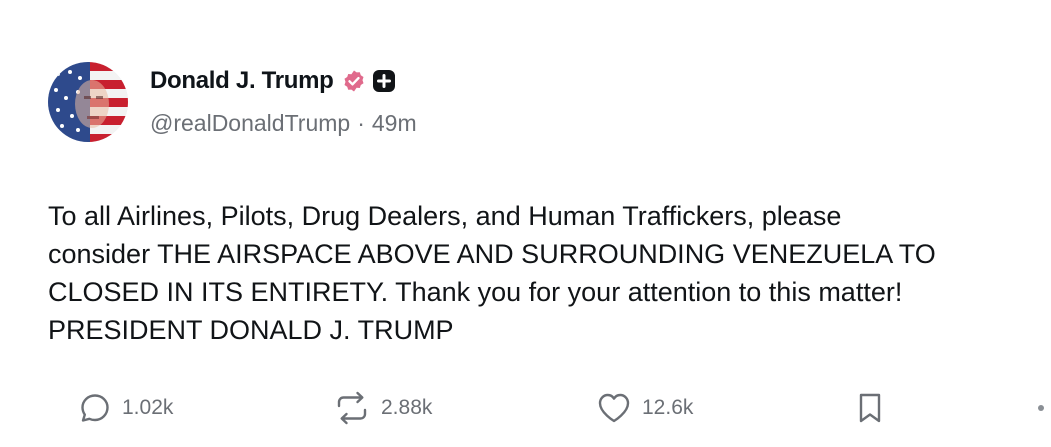 The height and width of the screenshot is (447, 1051). Describe the element at coordinates (251, 330) in the screenshot. I see `post-body-line: PRESIDENT DONALD J. TRUMP` at that location.